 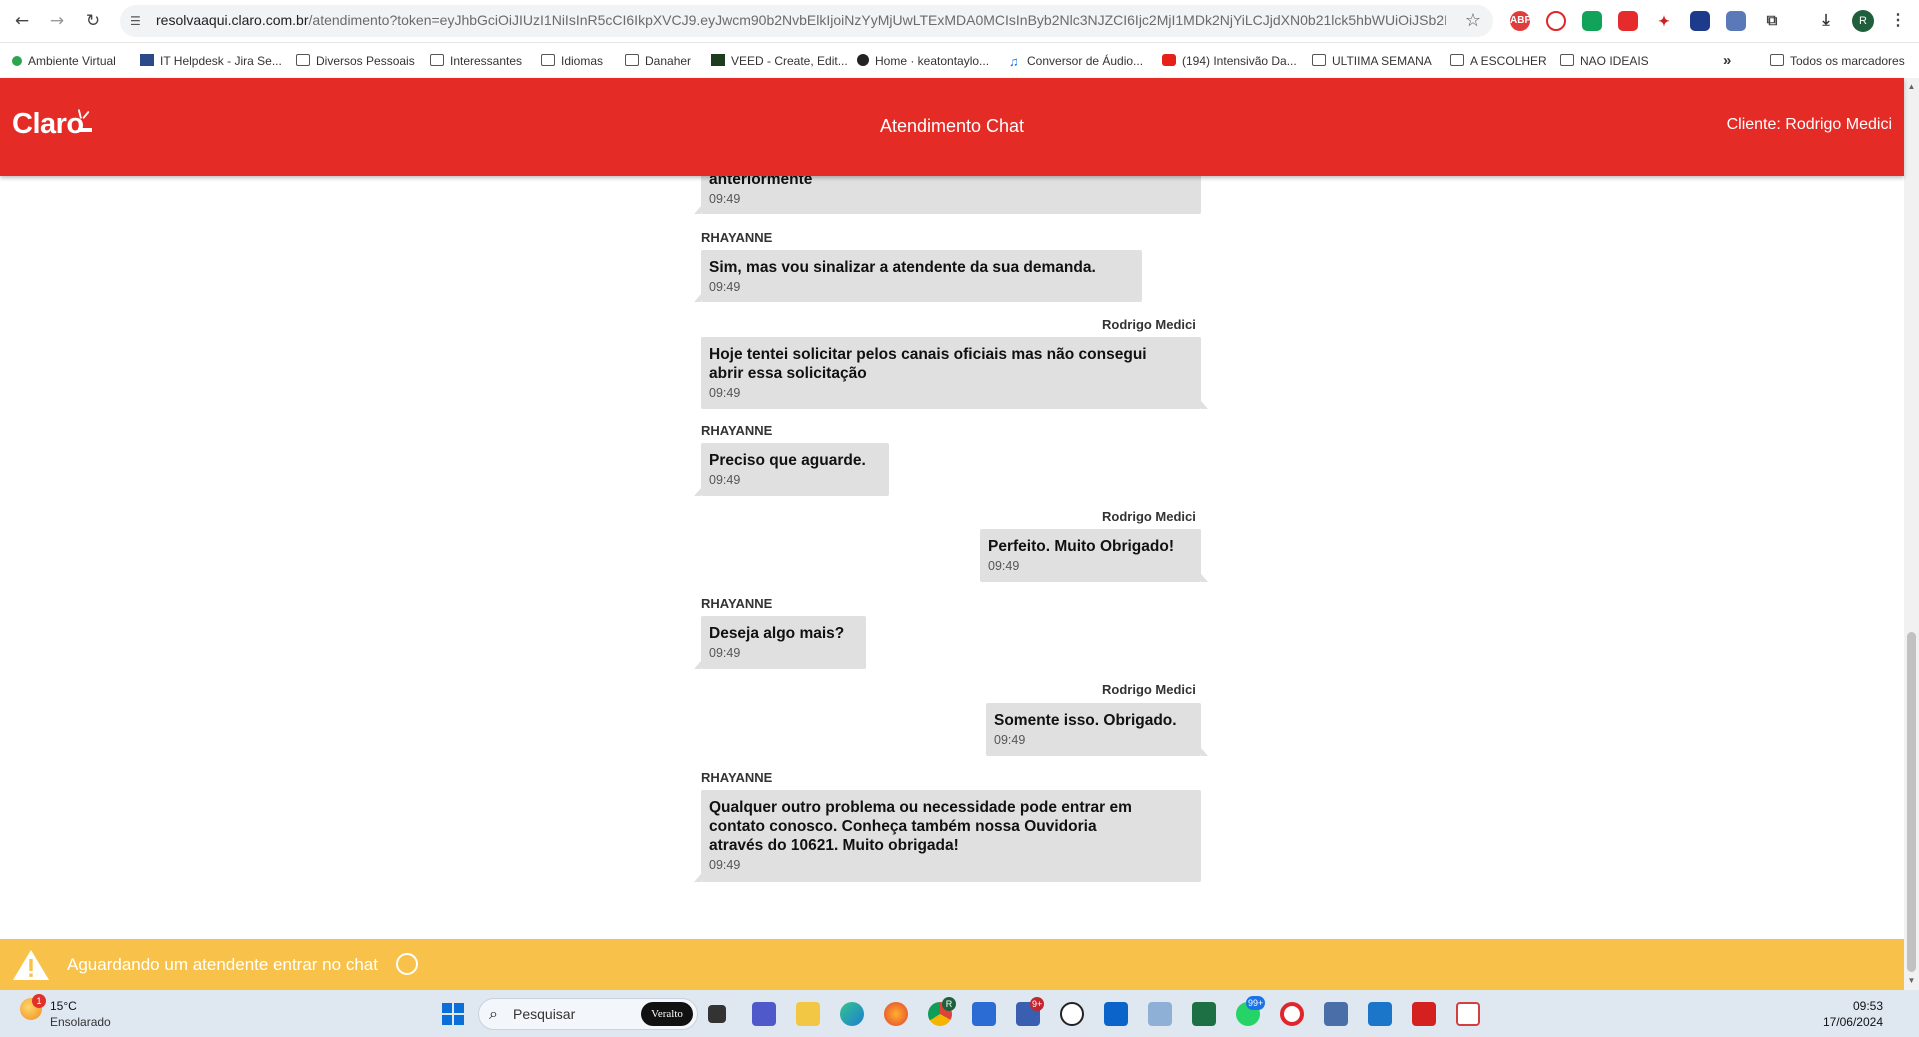 What do you see at coordinates (1473, 20) in the screenshot?
I see `bookmark-star-icon: ☆` at bounding box center [1473, 20].